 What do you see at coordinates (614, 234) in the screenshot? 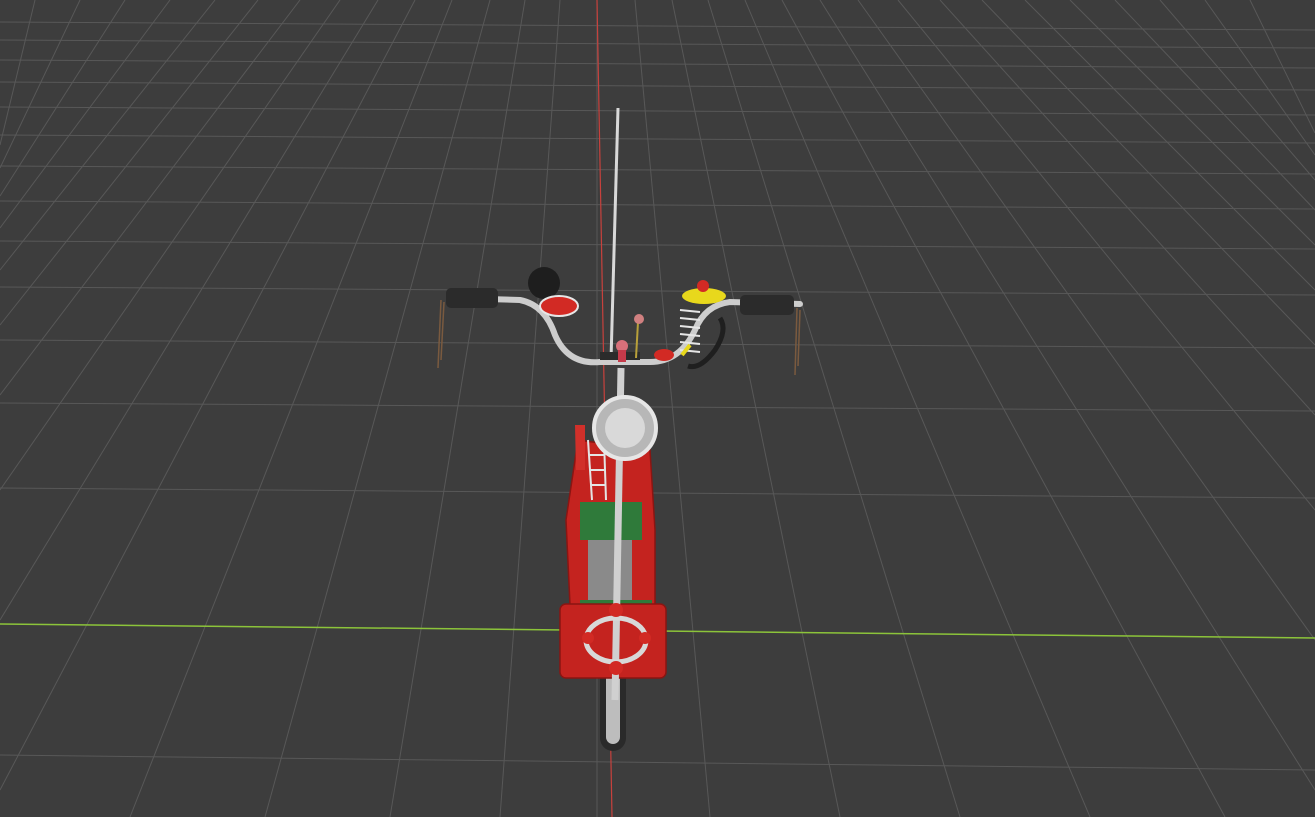
I see `antenna` at bounding box center [614, 234].